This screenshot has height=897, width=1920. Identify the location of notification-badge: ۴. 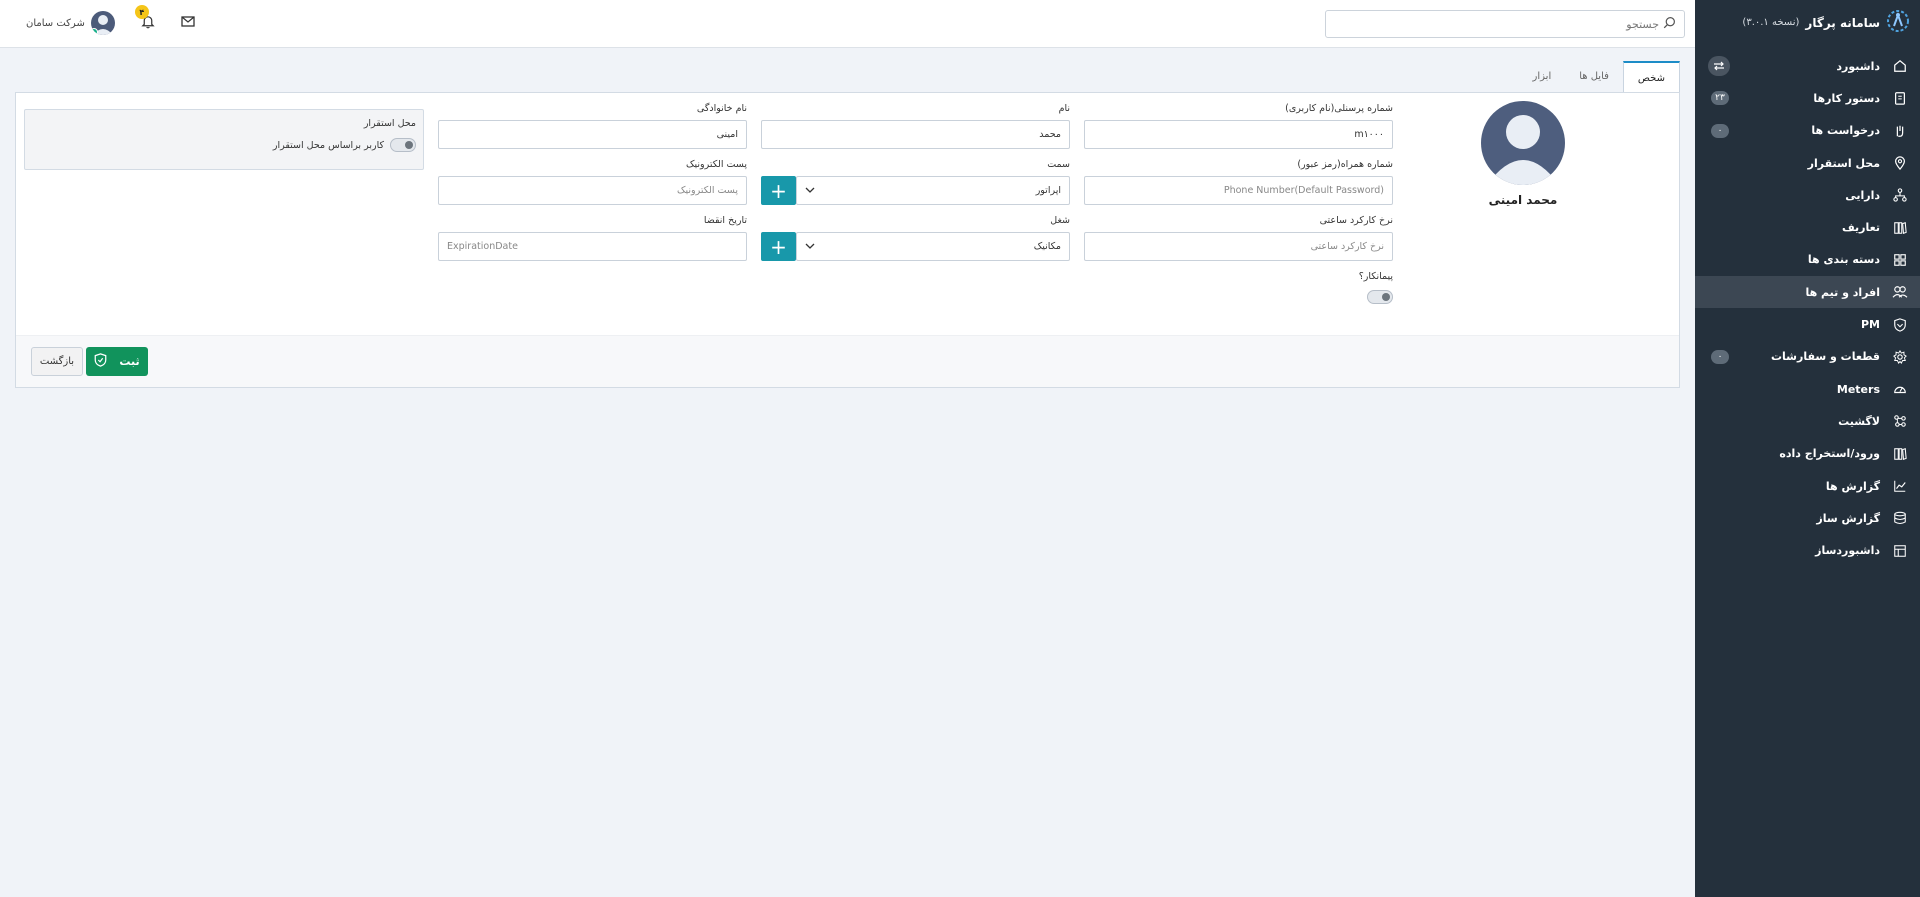
(141, 12).